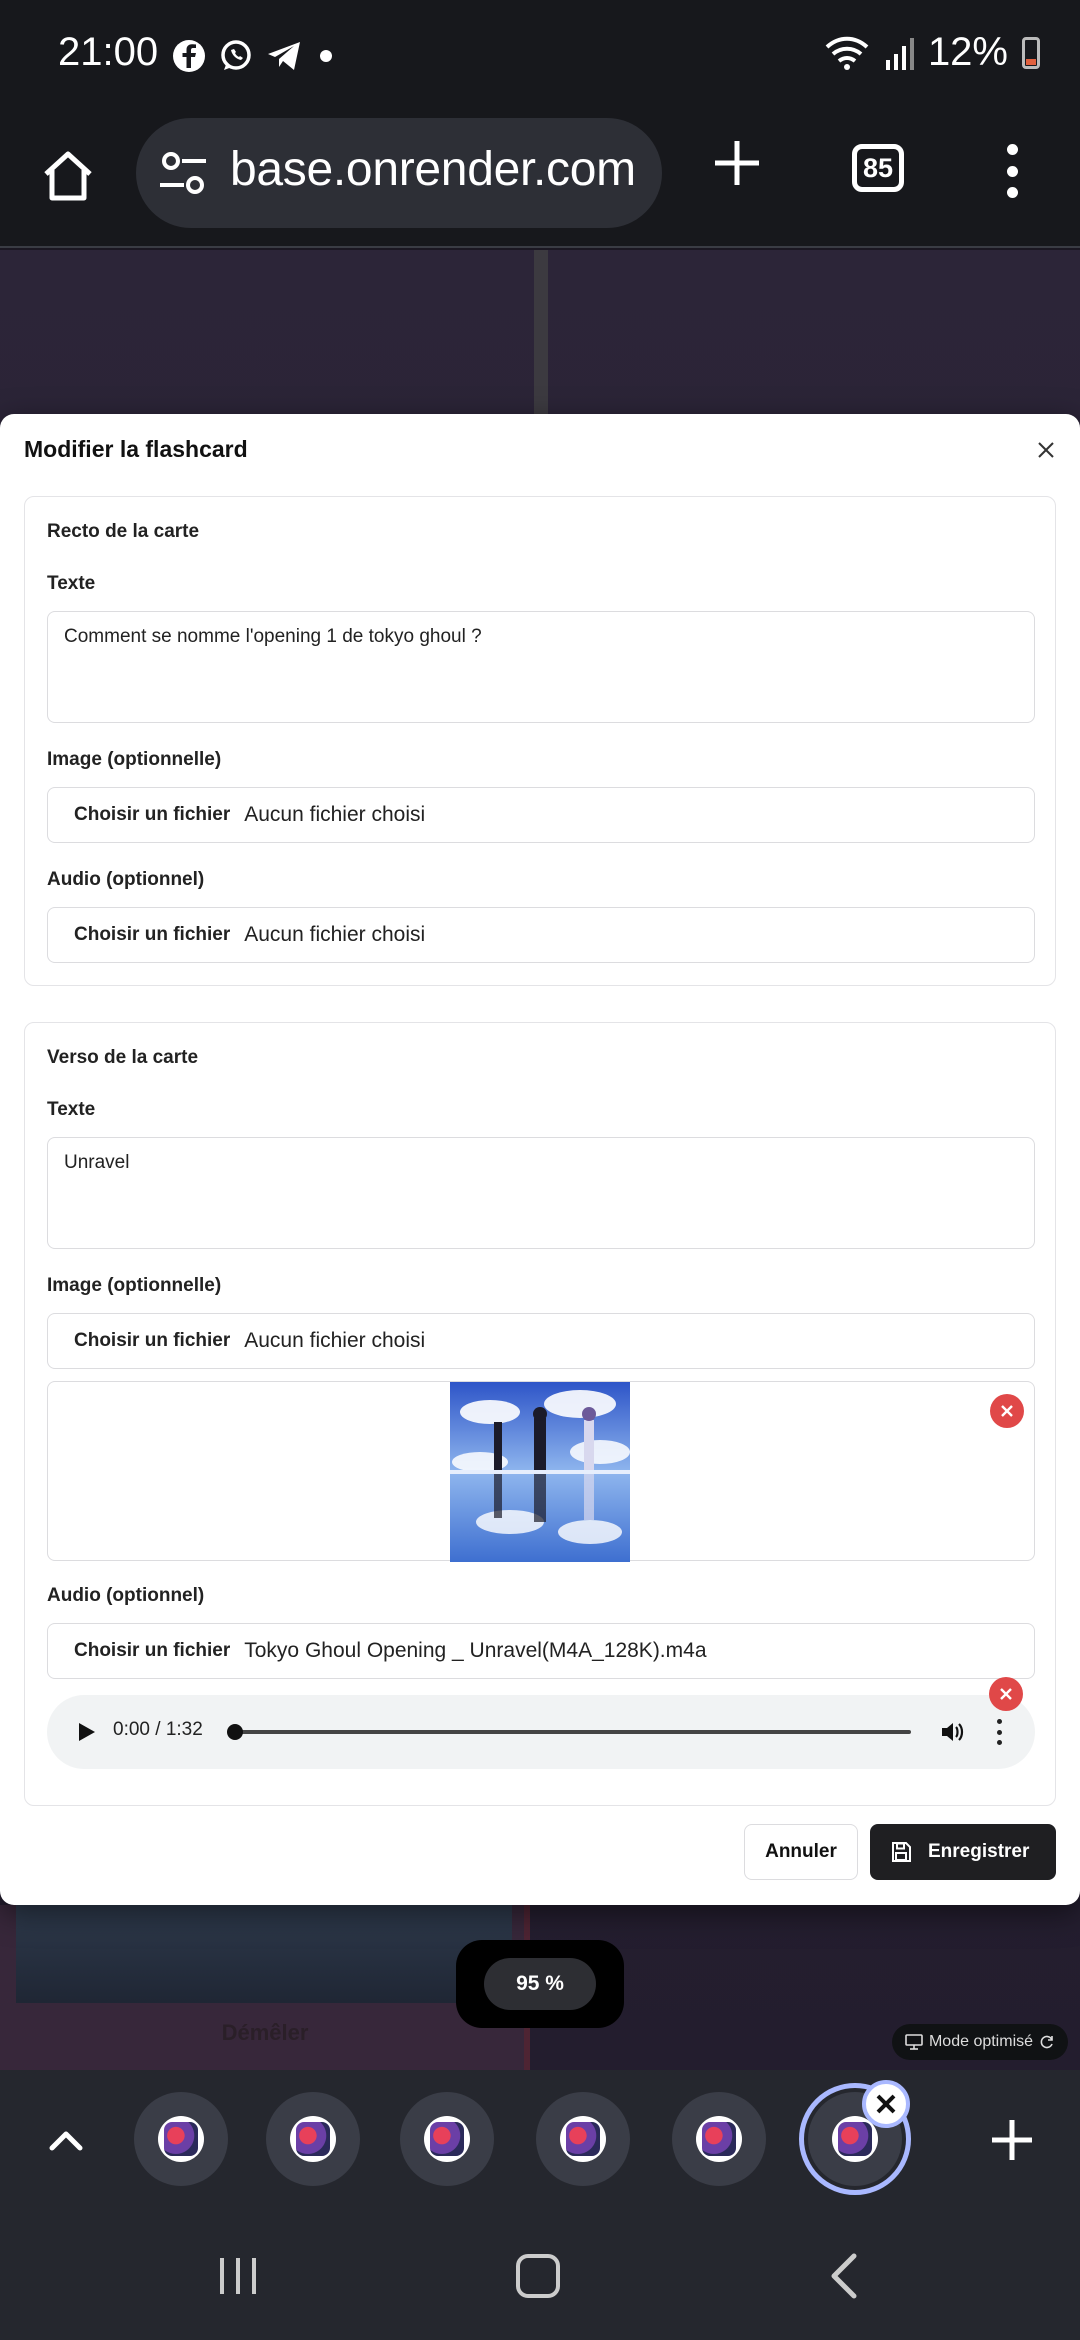 Image resolution: width=1080 pixels, height=2340 pixels. I want to click on wifi-icon, so click(847, 53).